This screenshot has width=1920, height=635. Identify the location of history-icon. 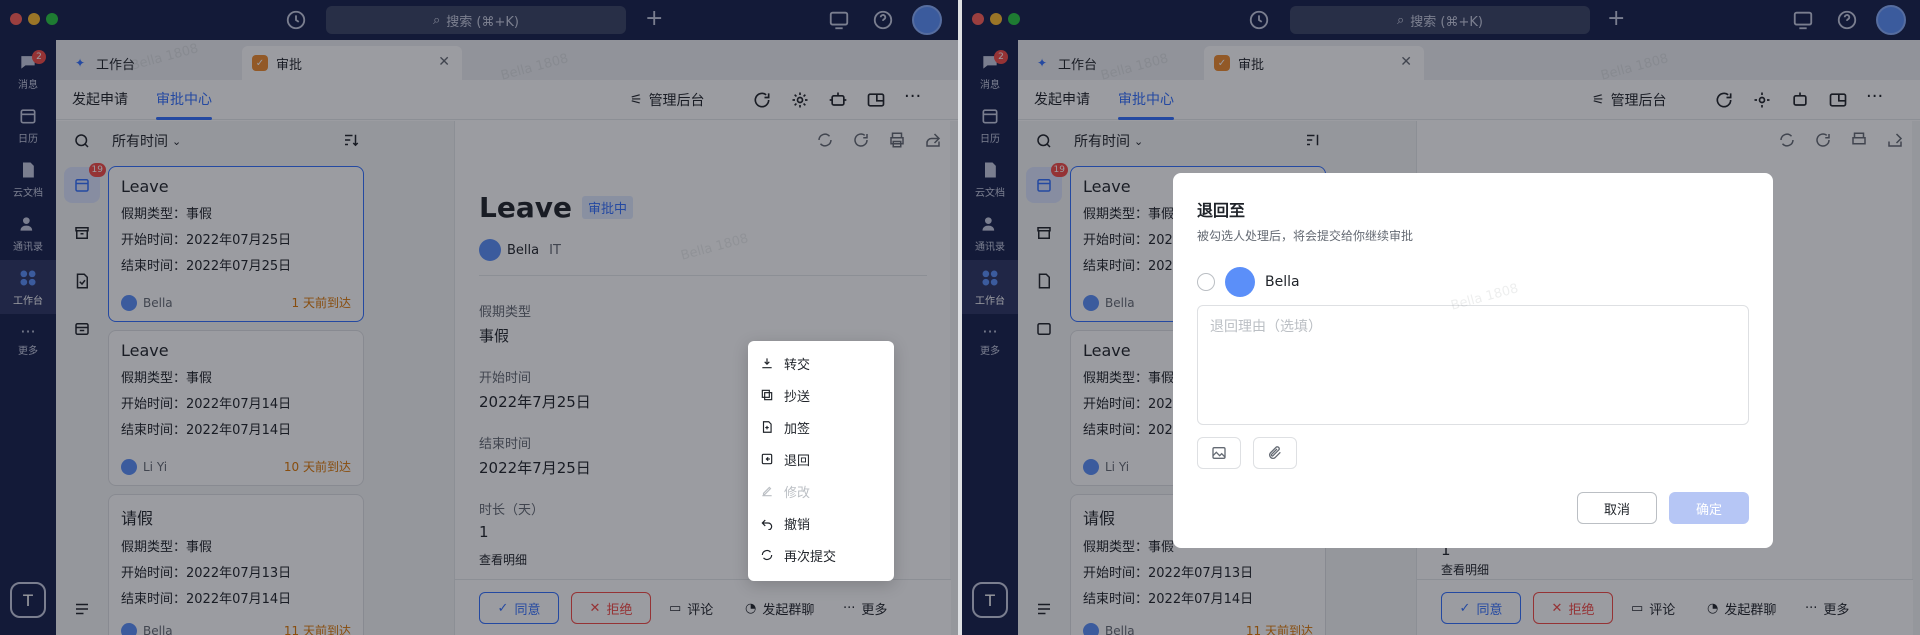
(296, 20).